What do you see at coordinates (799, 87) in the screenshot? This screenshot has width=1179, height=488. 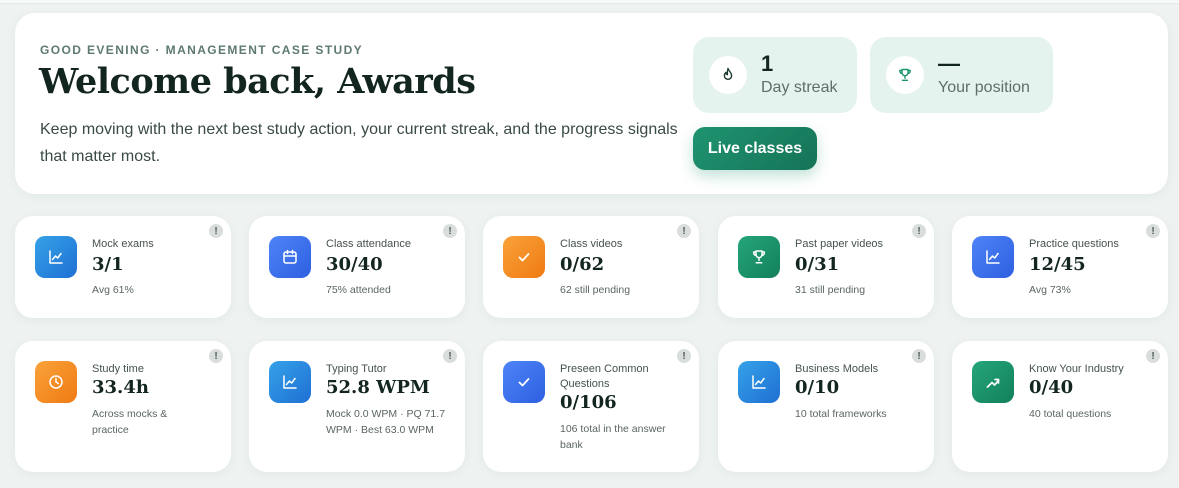 I see `streak-label: Day streak` at bounding box center [799, 87].